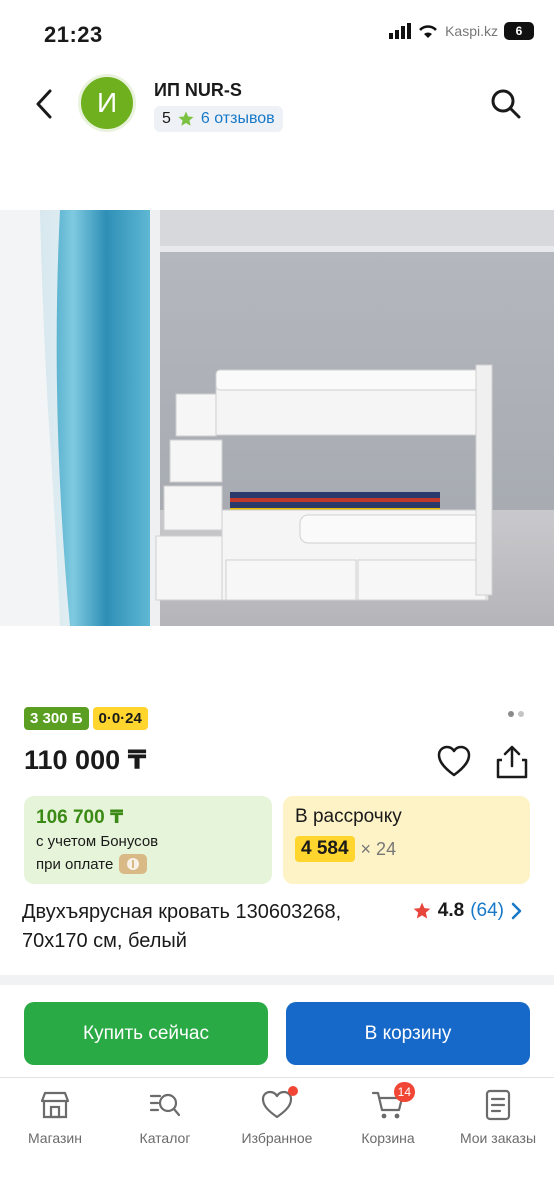 The image size is (554, 1200). I want to click on image-pager-dots, so click(516, 714).